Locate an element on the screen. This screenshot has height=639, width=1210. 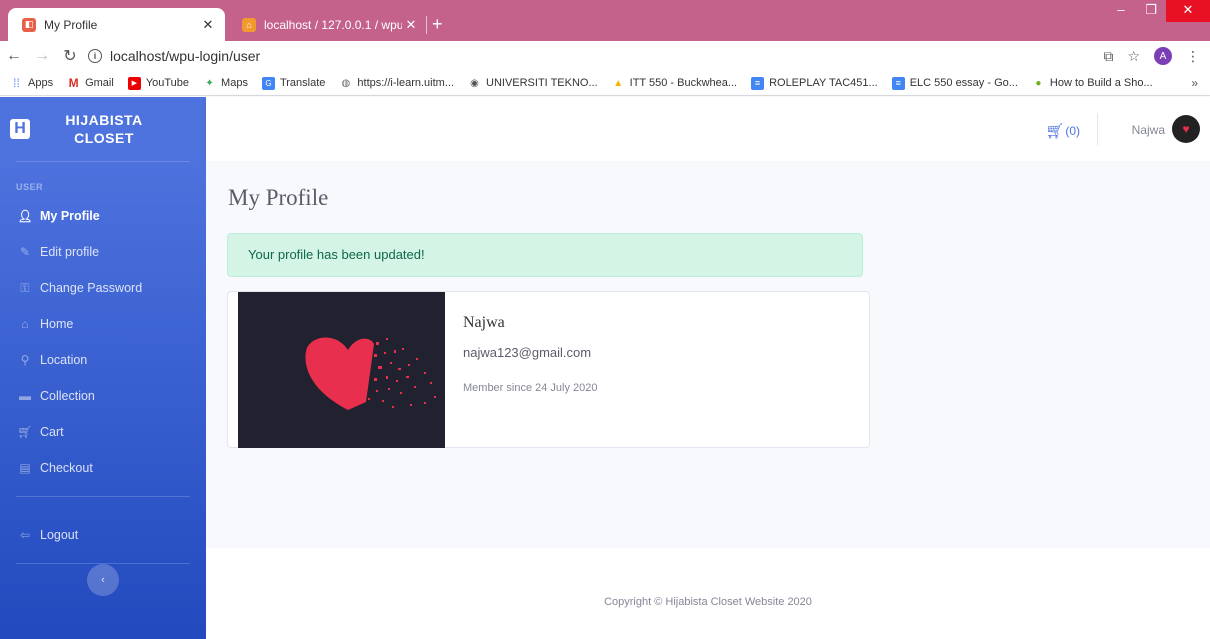
restore-icon: ❐ is located at coordinates (1151, 11).